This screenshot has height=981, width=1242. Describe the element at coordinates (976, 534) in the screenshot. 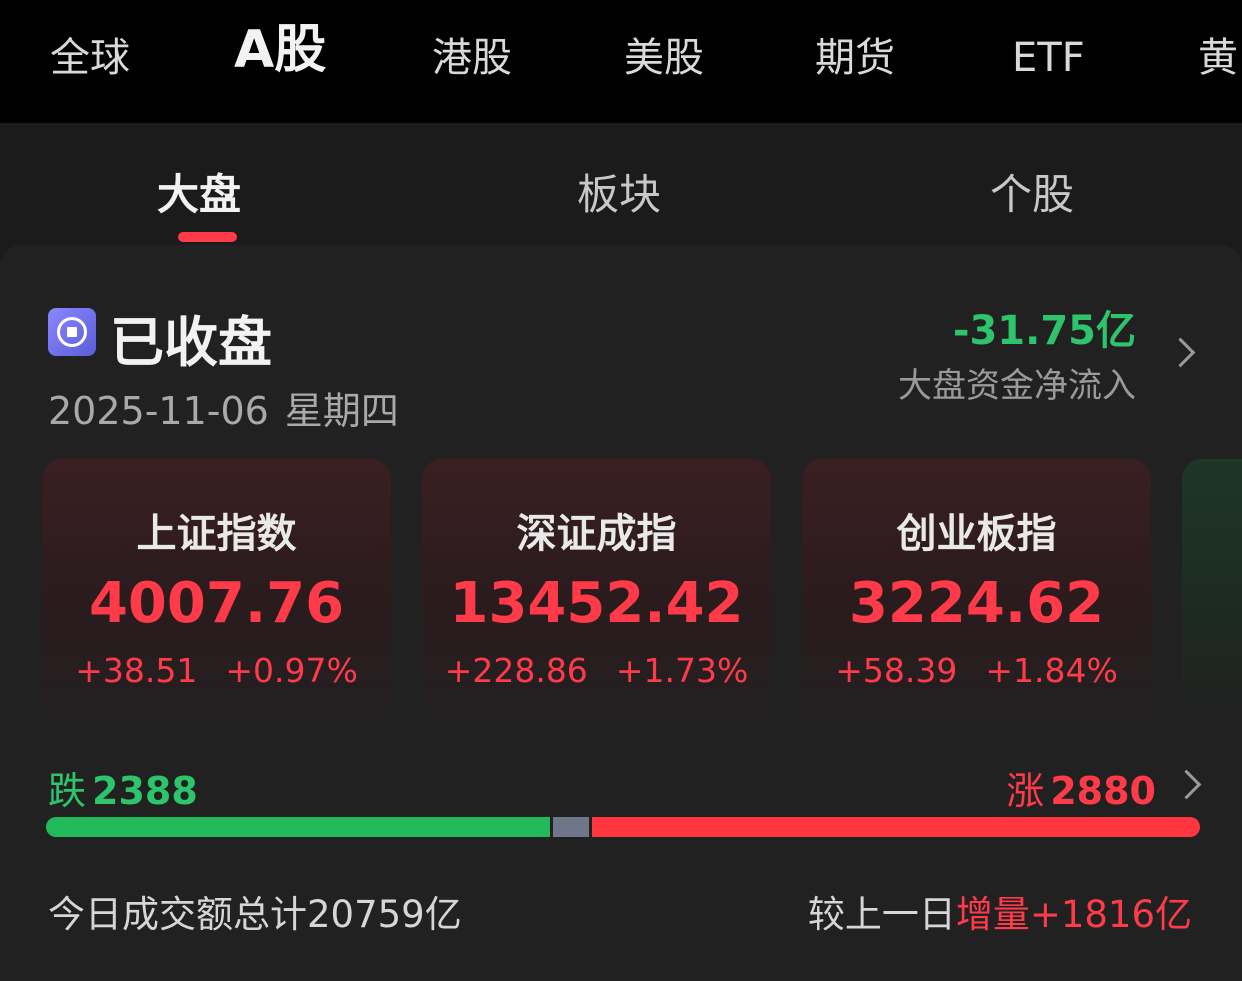

I see `index-name: 创业板指` at that location.